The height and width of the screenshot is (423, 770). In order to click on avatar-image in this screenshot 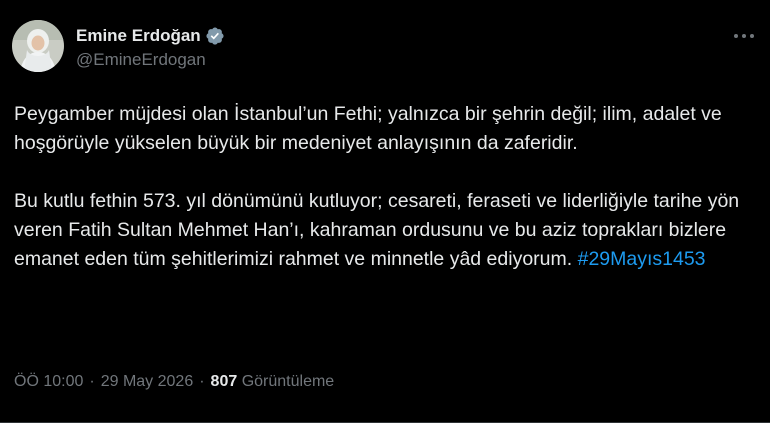, I will do `click(38, 46)`.